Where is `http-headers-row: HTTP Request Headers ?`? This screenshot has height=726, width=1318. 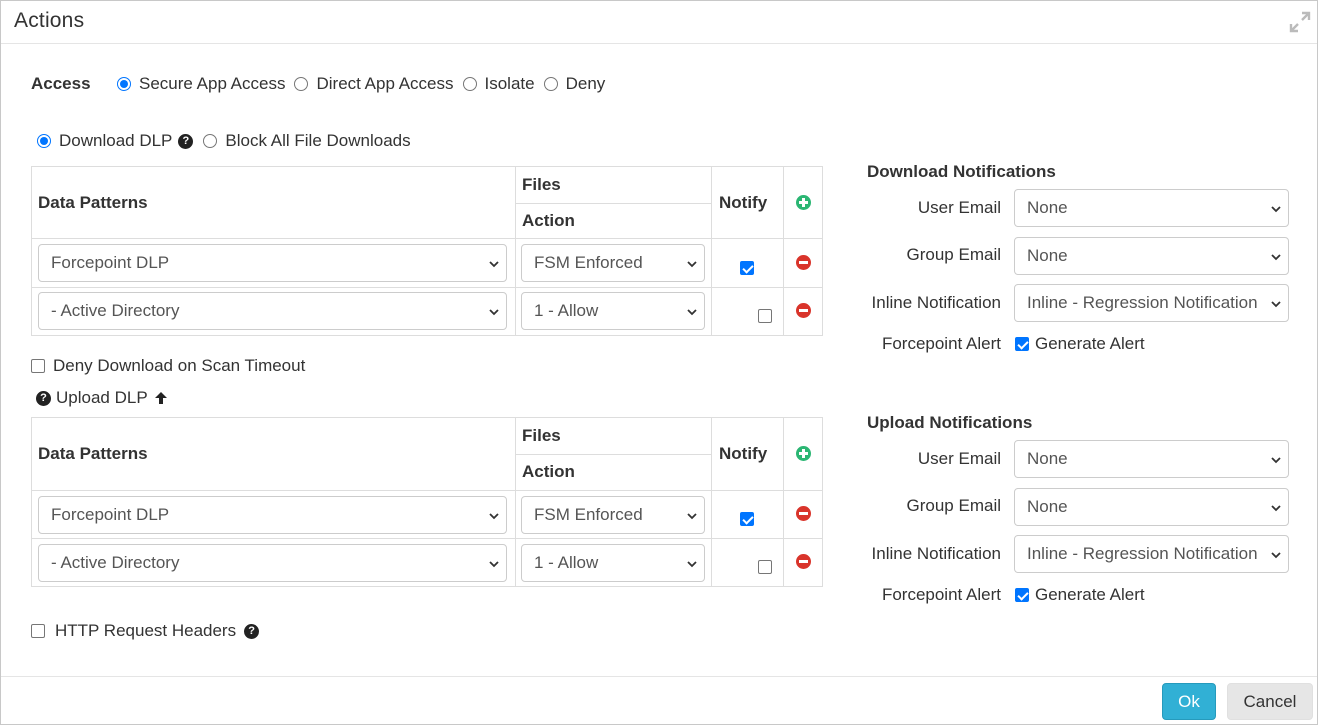 http-headers-row: HTTP Request Headers ? is located at coordinates (145, 631).